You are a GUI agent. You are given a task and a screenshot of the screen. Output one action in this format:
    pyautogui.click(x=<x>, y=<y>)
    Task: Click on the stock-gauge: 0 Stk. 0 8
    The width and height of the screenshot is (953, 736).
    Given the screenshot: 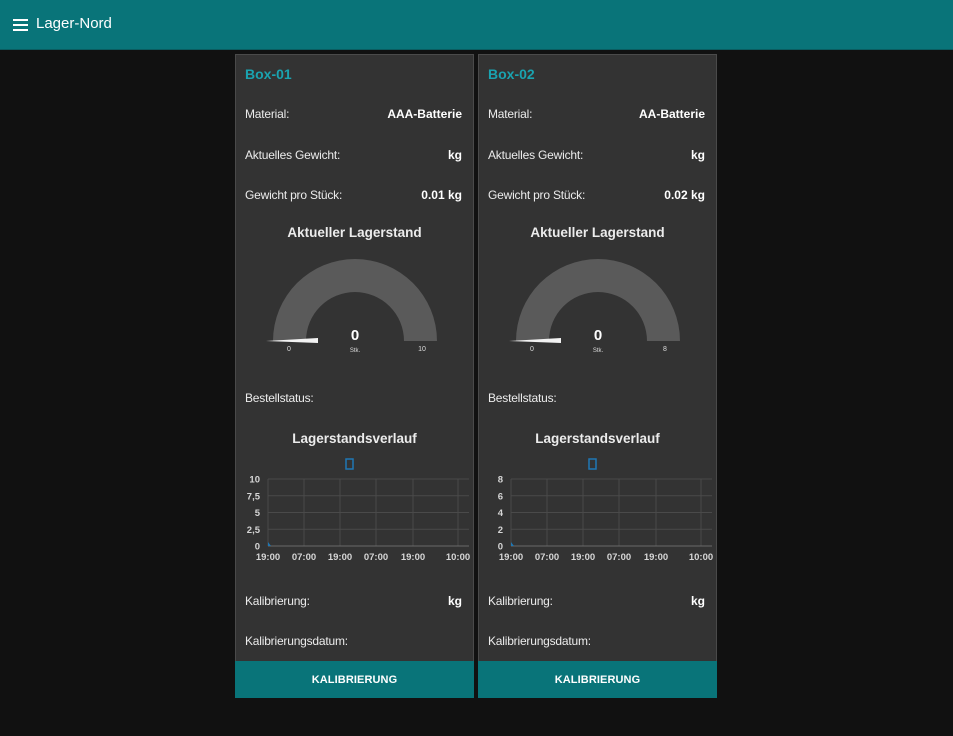 What is the action you would take?
    pyautogui.click(x=594, y=306)
    